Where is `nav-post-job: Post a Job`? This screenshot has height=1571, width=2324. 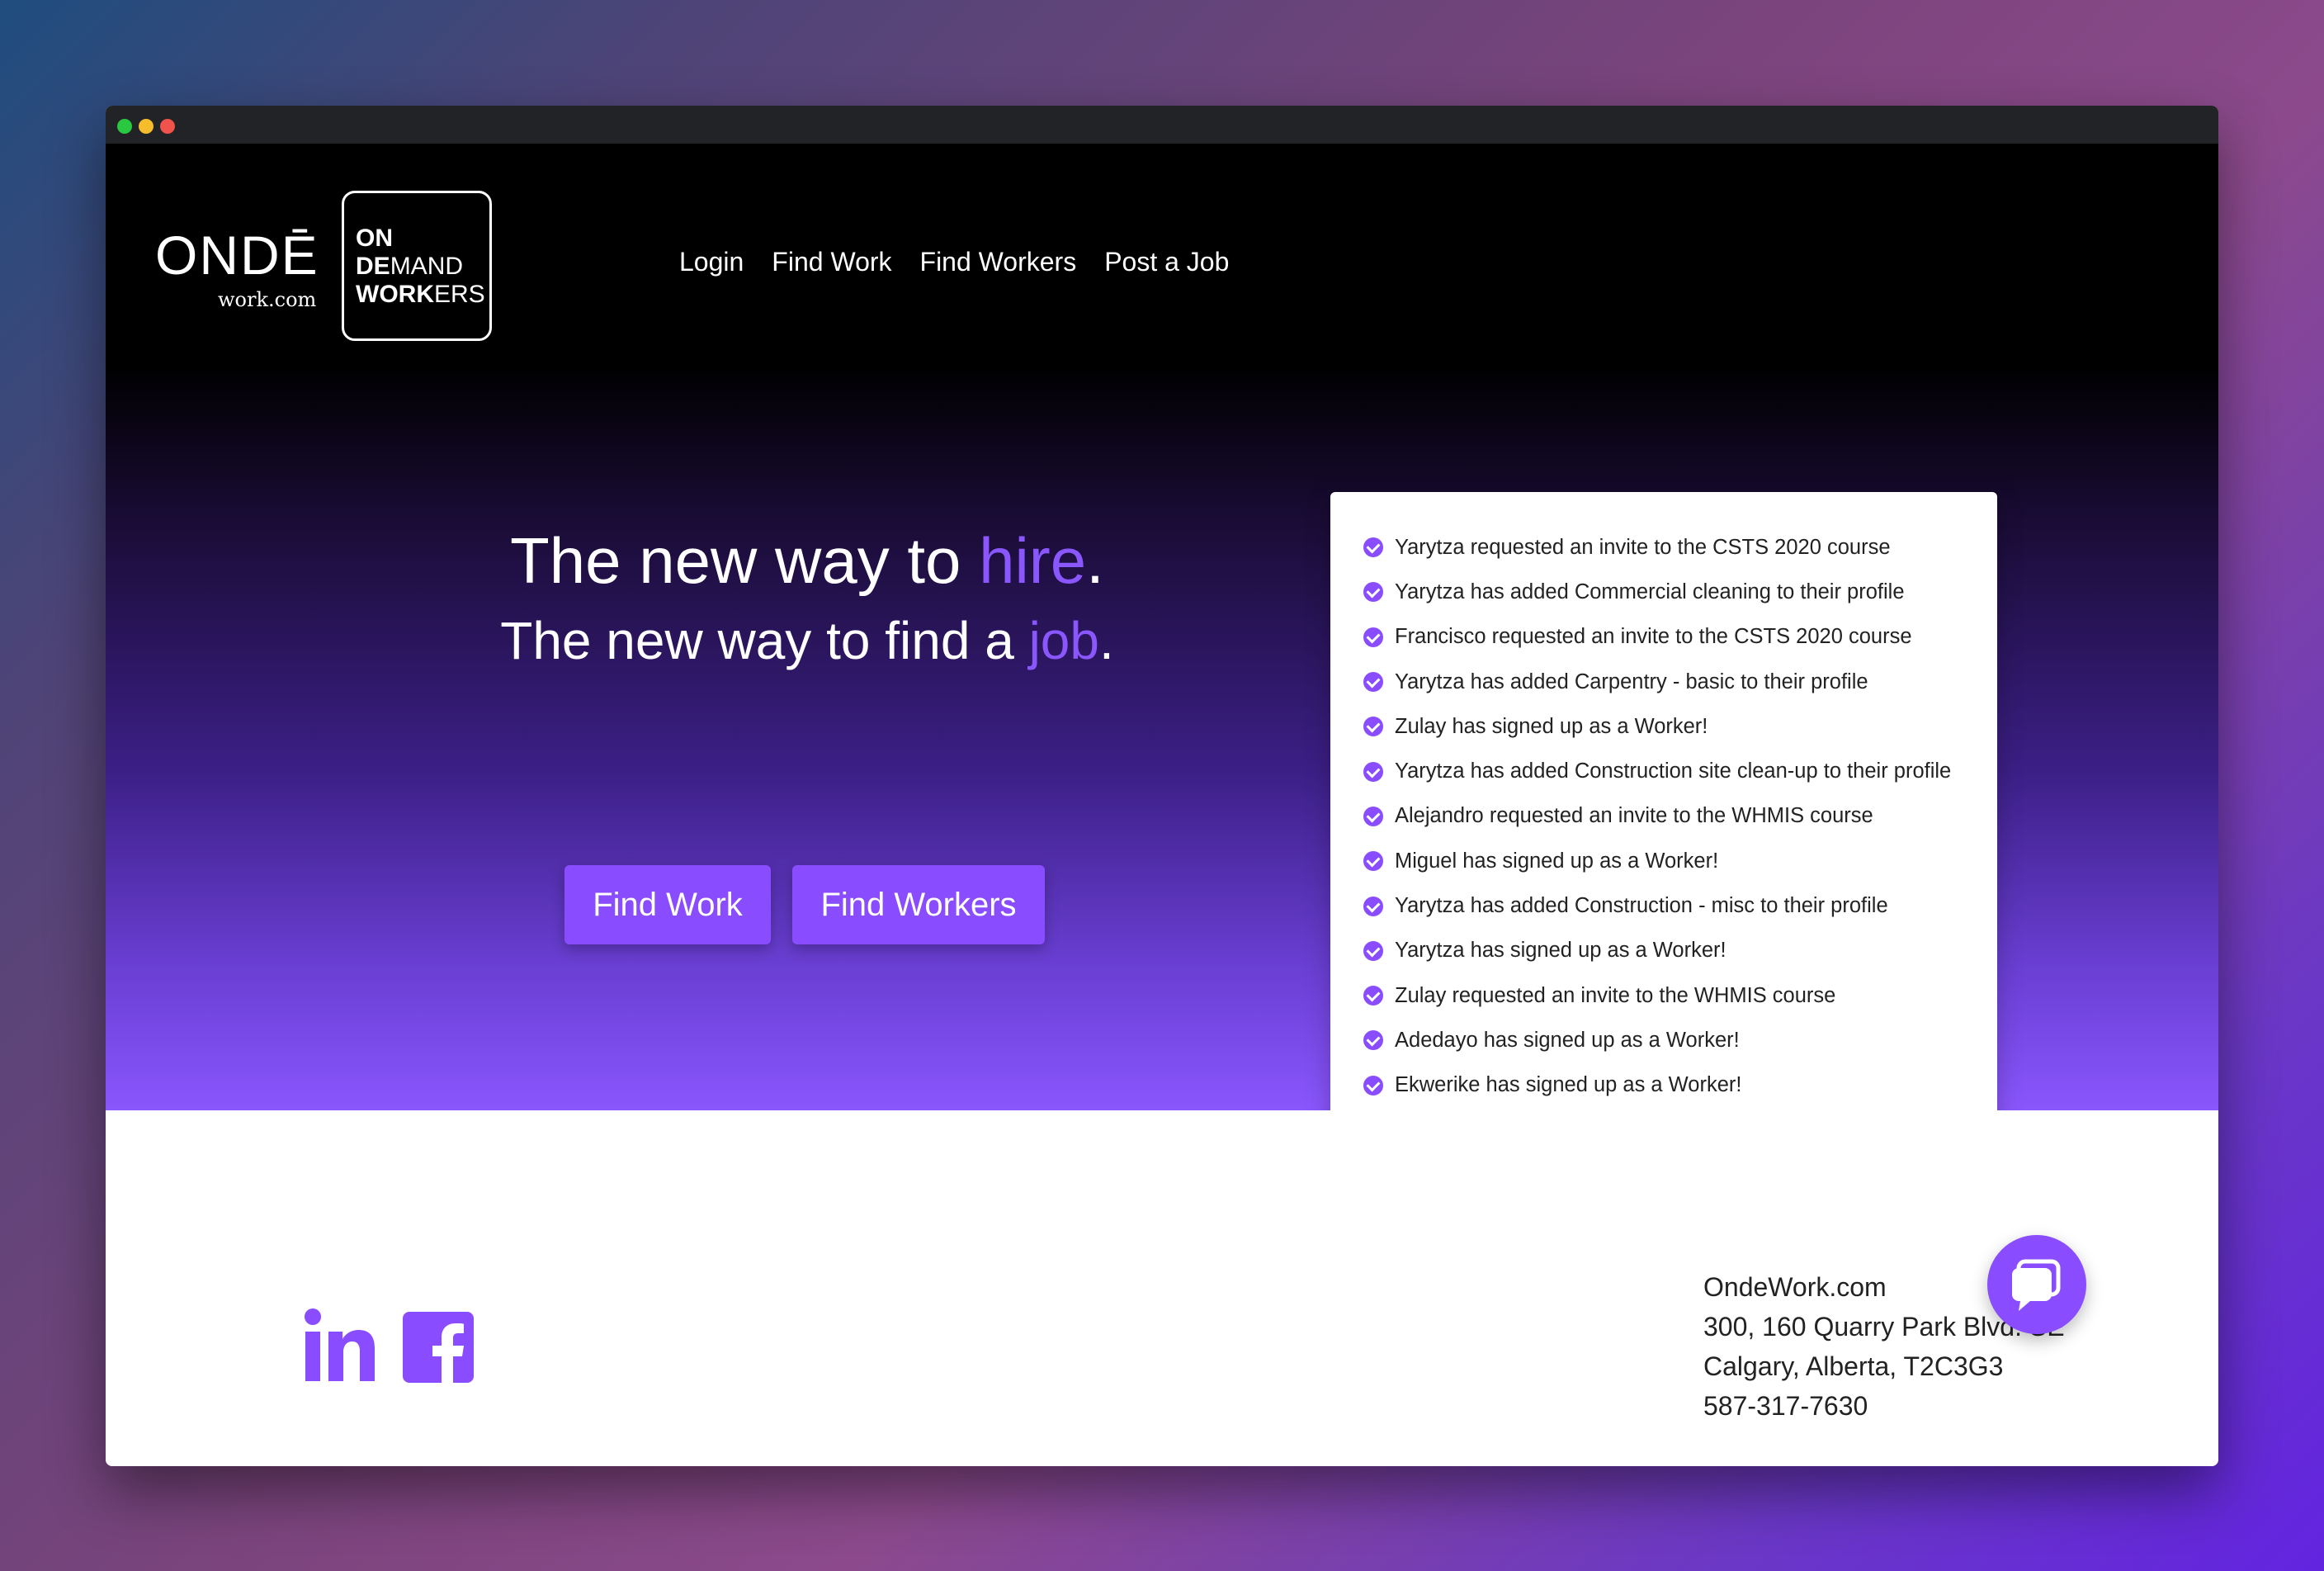
nav-post-job: Post a Job is located at coordinates (1166, 262).